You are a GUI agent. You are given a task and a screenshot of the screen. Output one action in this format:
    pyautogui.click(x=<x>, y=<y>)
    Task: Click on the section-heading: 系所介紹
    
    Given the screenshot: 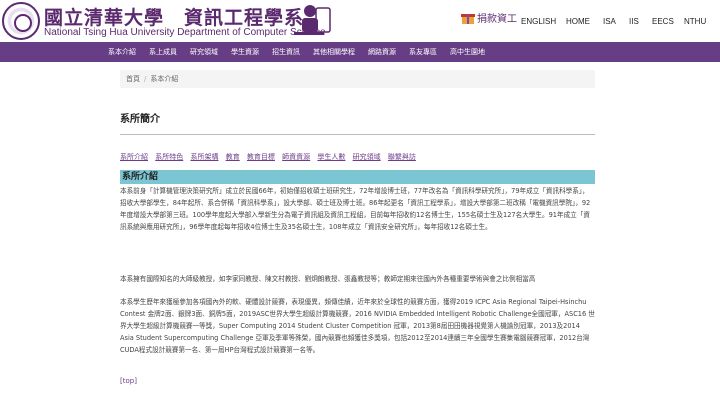 What is the action you would take?
    pyautogui.click(x=357, y=177)
    